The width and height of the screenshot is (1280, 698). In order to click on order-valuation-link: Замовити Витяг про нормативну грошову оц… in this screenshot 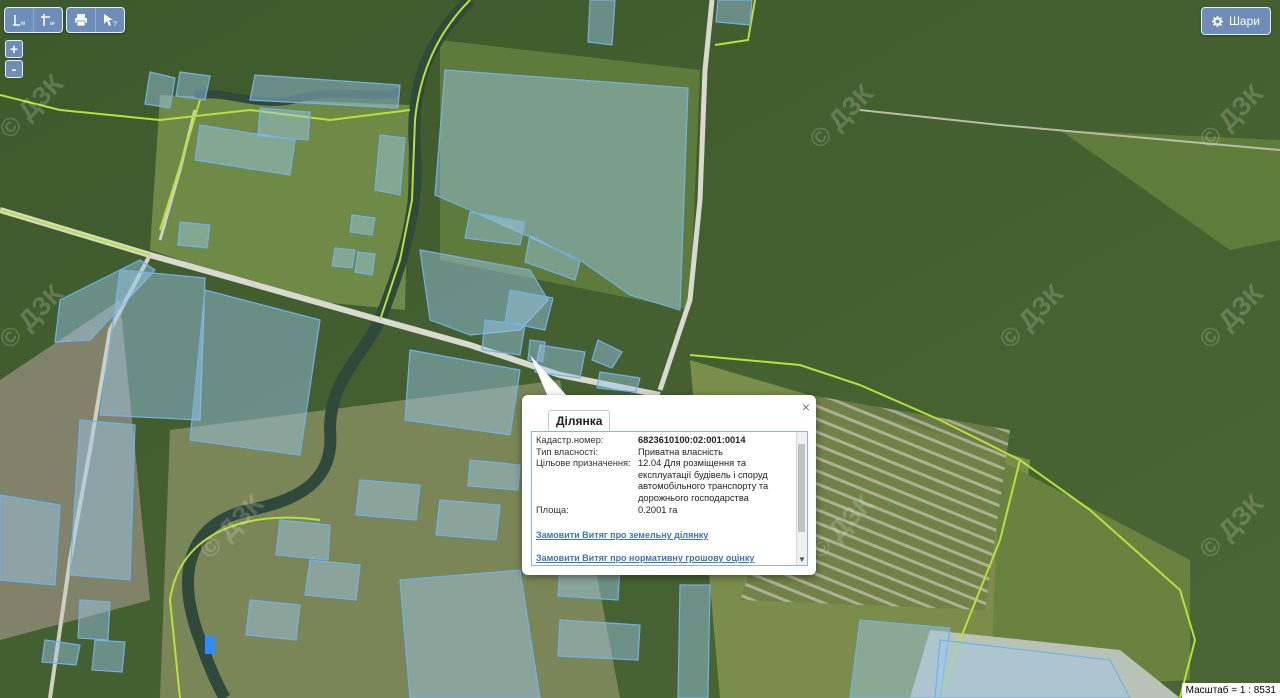, I will do `click(664, 558)`.